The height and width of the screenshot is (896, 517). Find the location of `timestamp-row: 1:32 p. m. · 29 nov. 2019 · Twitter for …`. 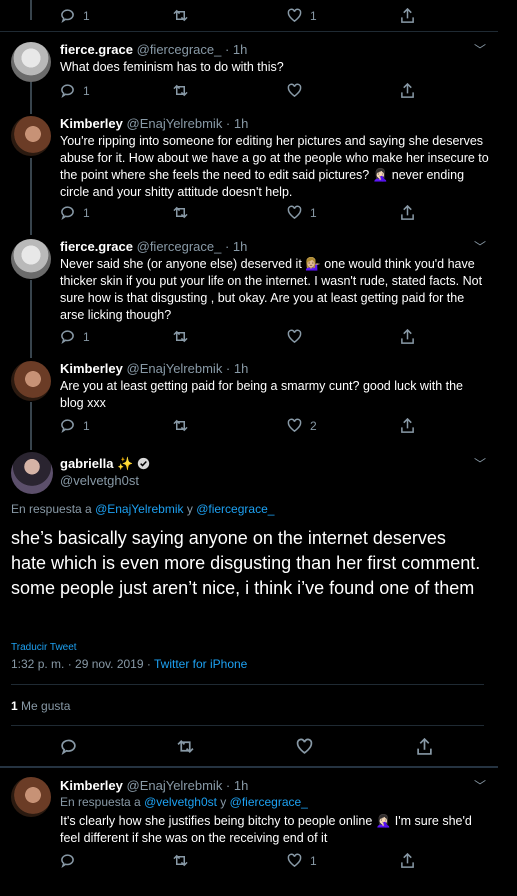

timestamp-row: 1:32 p. m. · 29 nov. 2019 · Twitter for … is located at coordinates (129, 664).